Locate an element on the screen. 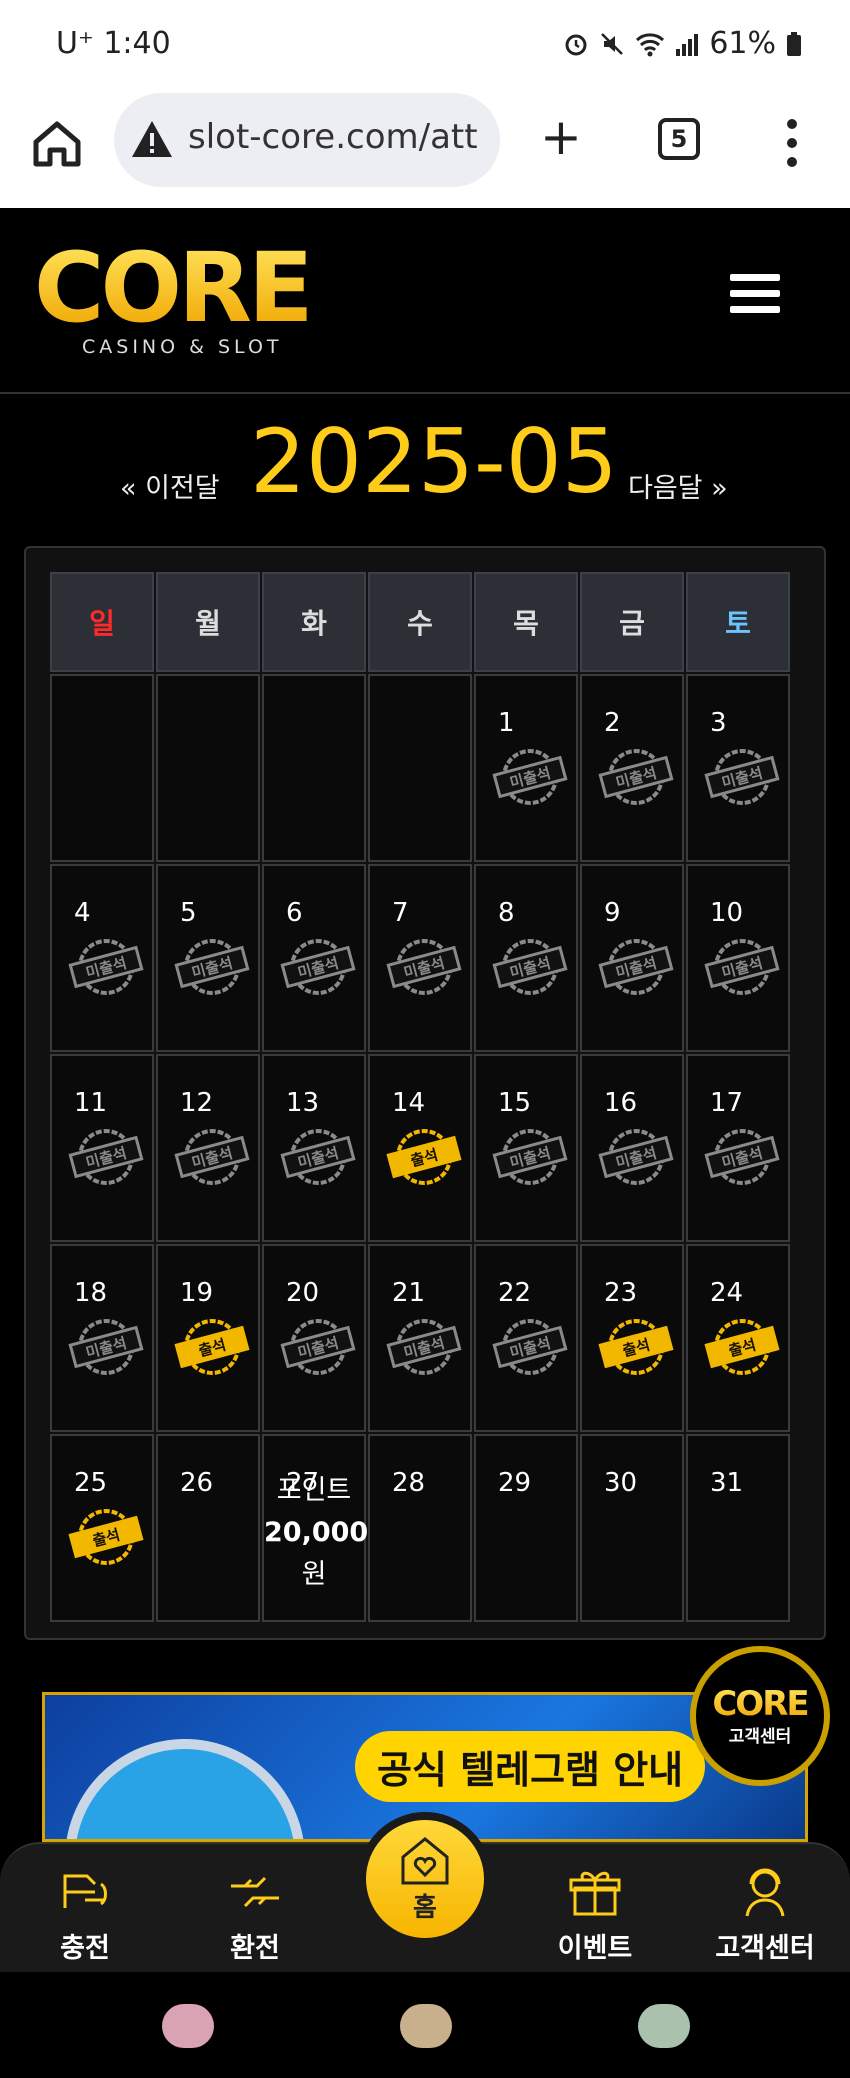 Image resolution: width=850 pixels, height=2078 pixels. calendar-day-cell: 30 is located at coordinates (632, 1528).